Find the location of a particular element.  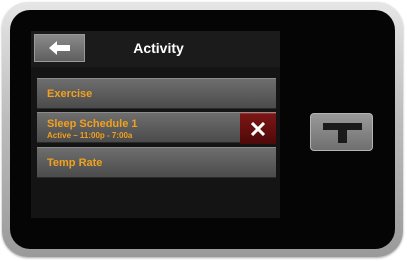

menu-item-label: Sleep Schedule 1 is located at coordinates (92, 124).